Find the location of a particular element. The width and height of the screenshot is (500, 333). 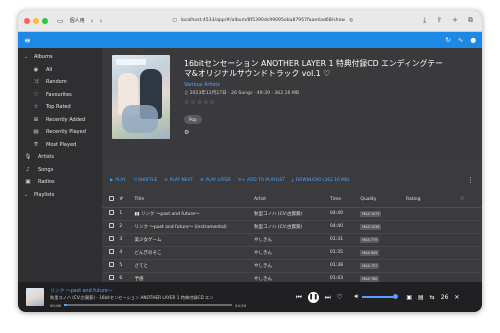

track-time: 01:35 is located at coordinates (345, 253).